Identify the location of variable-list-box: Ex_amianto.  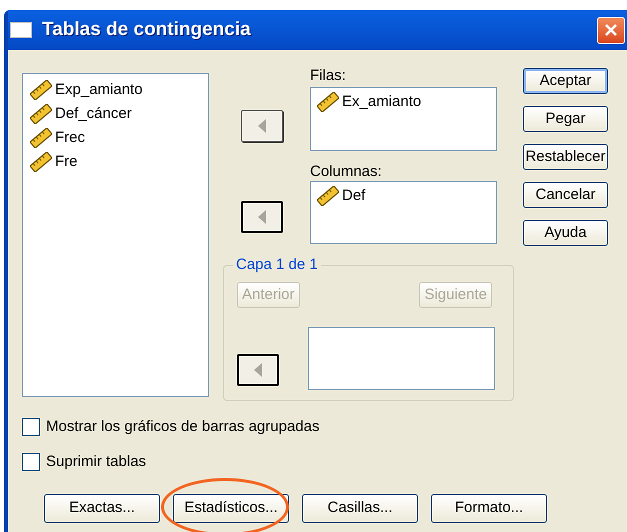
(403, 119).